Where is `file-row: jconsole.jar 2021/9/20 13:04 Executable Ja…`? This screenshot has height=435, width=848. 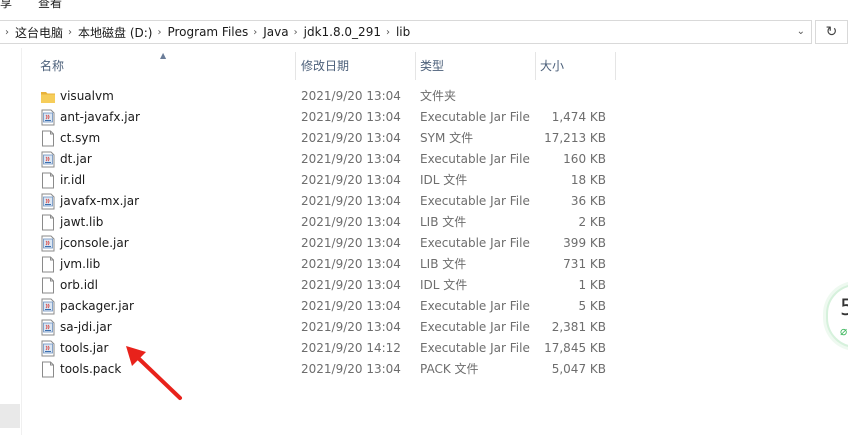 file-row: jconsole.jar 2021/9/20 13:04 Executable Ja… is located at coordinates (319, 243).